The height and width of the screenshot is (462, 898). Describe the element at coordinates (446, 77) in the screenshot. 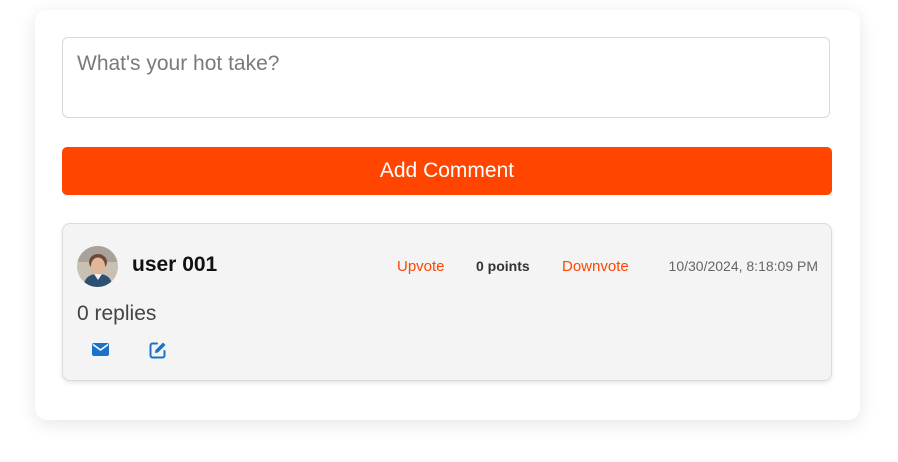

I see `comment-input` at that location.